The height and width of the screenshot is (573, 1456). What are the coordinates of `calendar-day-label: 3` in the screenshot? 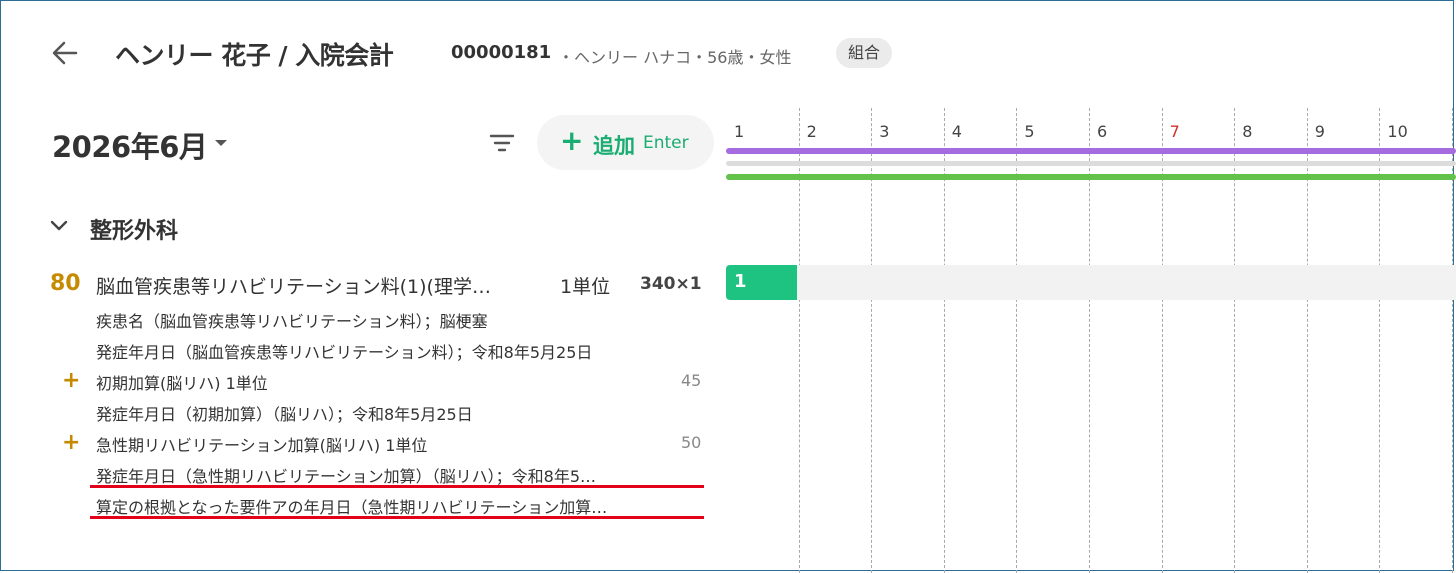 It's located at (884, 131).